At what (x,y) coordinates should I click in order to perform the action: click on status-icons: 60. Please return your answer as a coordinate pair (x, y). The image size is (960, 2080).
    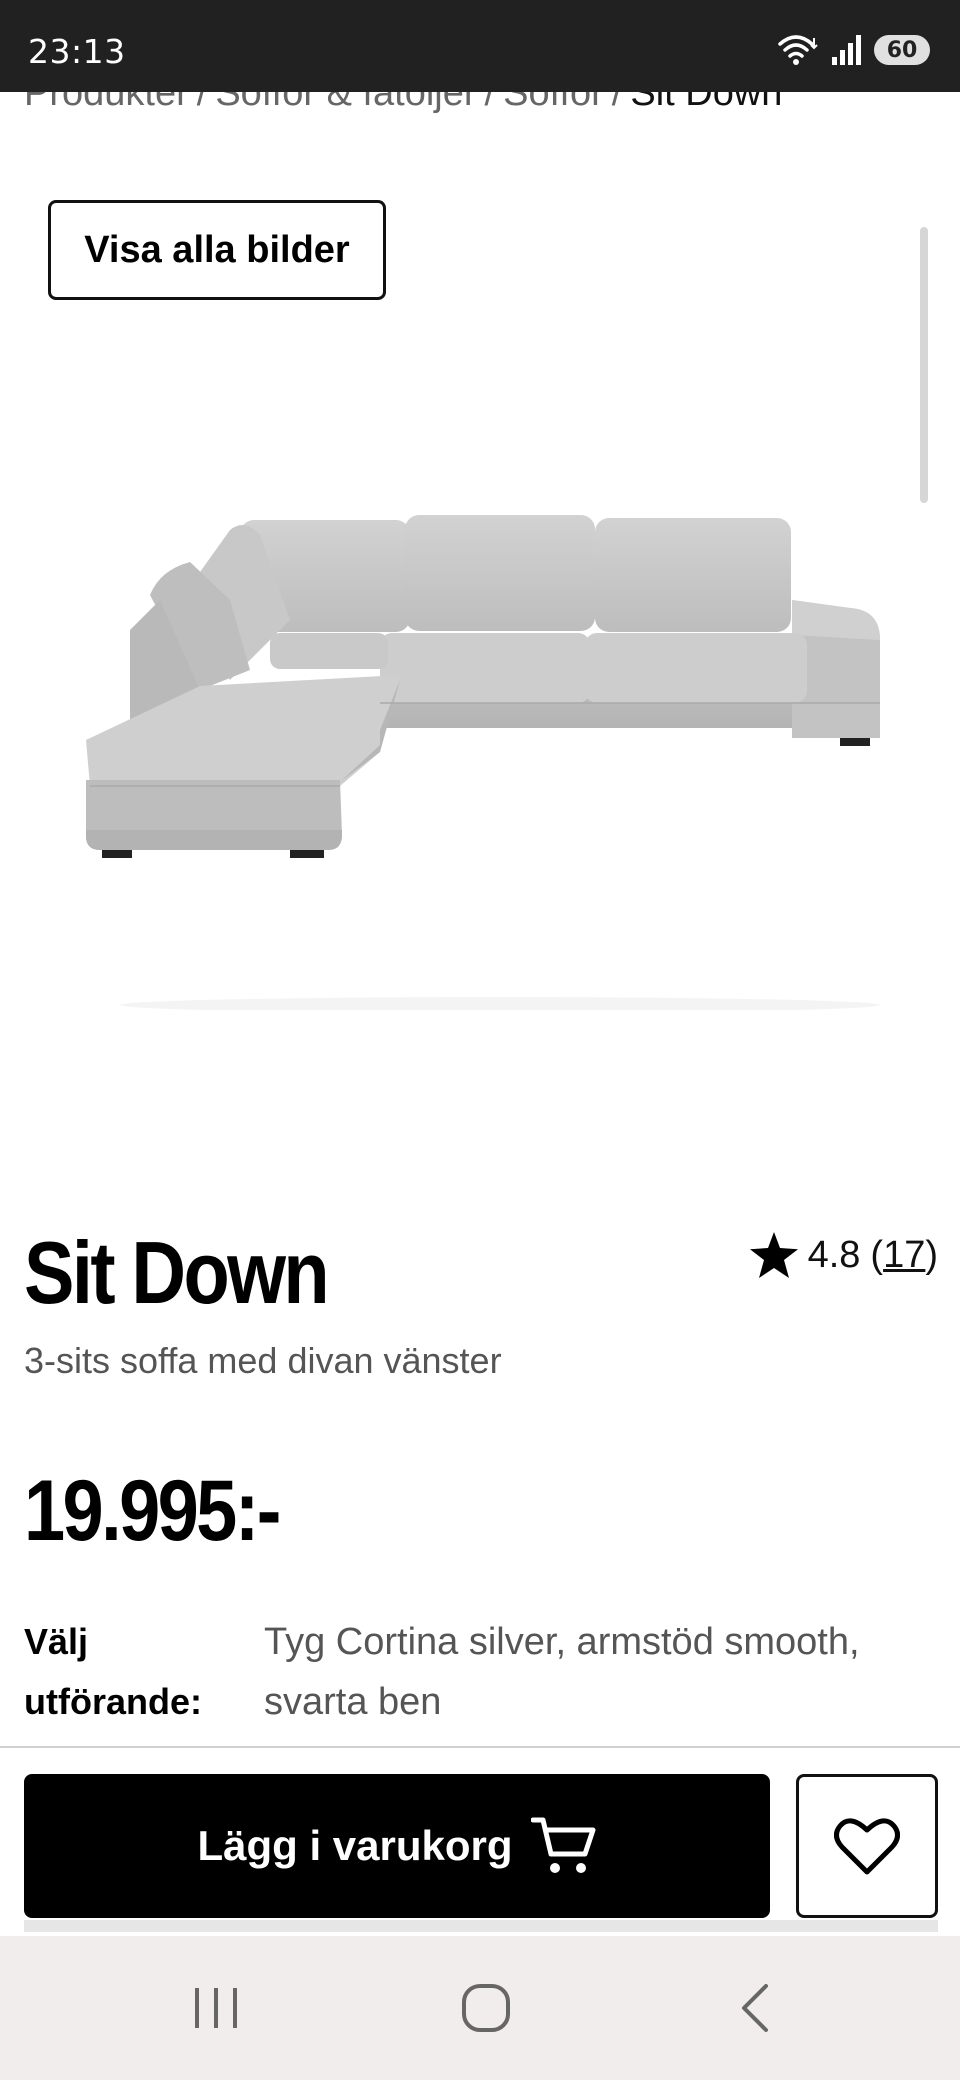
    Looking at the image, I should click on (853, 50).